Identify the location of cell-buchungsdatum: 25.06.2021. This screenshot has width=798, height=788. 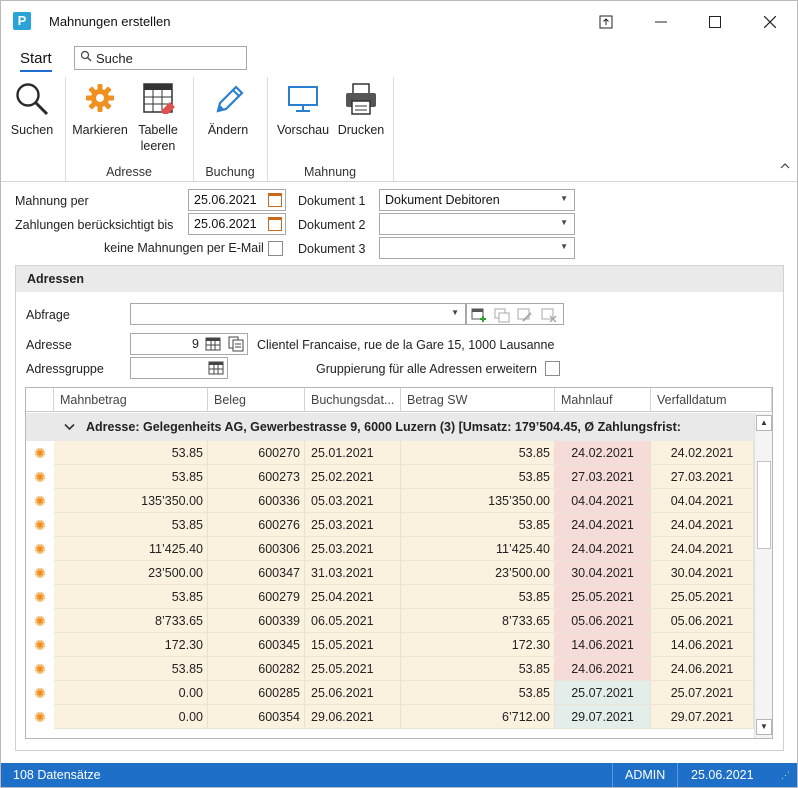
(353, 693).